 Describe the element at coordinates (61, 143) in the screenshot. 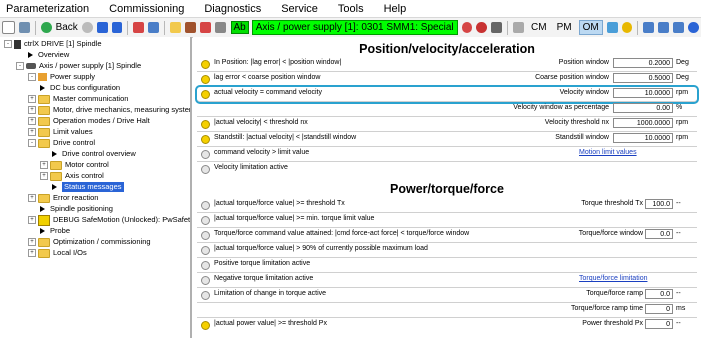

I see `tree-item-drive-control: - Drive control` at that location.